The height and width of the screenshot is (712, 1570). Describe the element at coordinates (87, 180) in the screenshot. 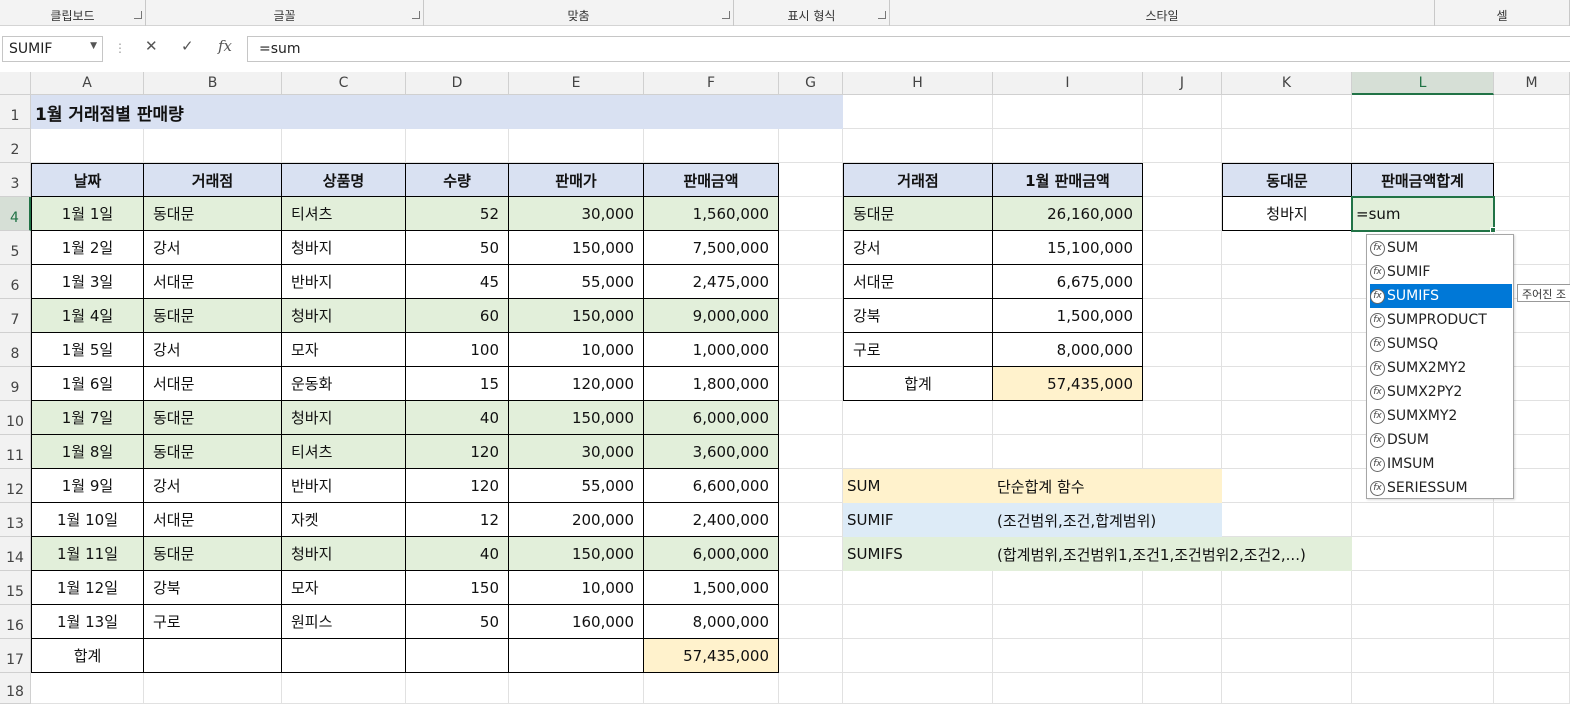

I see `column-title: 날짜` at that location.